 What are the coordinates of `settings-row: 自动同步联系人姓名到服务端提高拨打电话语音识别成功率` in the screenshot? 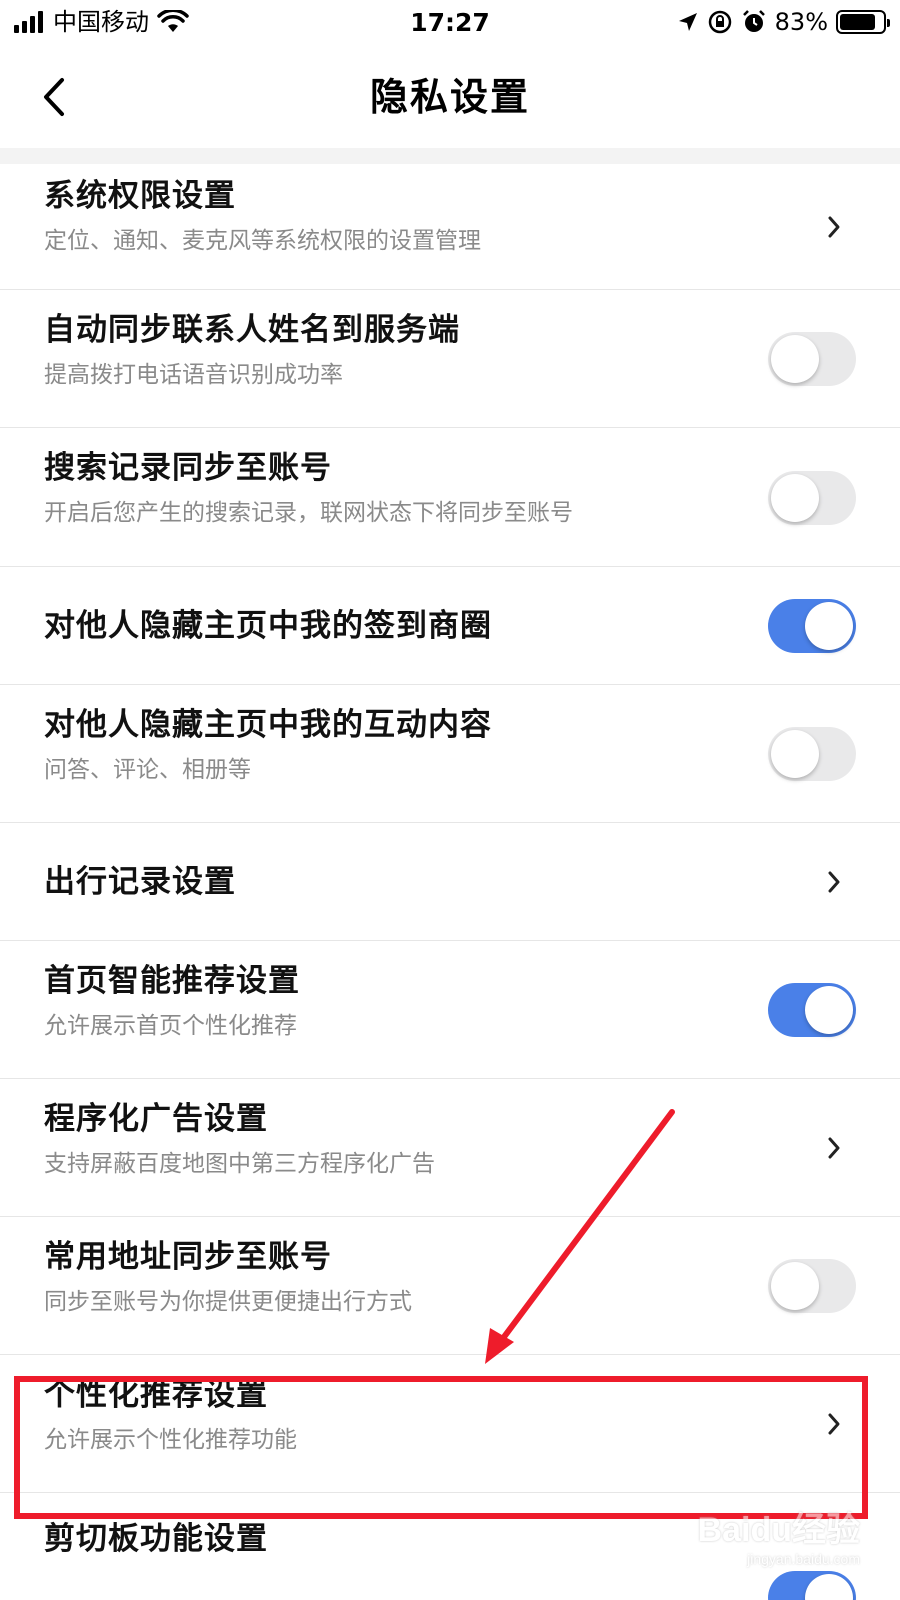 It's located at (450, 359).